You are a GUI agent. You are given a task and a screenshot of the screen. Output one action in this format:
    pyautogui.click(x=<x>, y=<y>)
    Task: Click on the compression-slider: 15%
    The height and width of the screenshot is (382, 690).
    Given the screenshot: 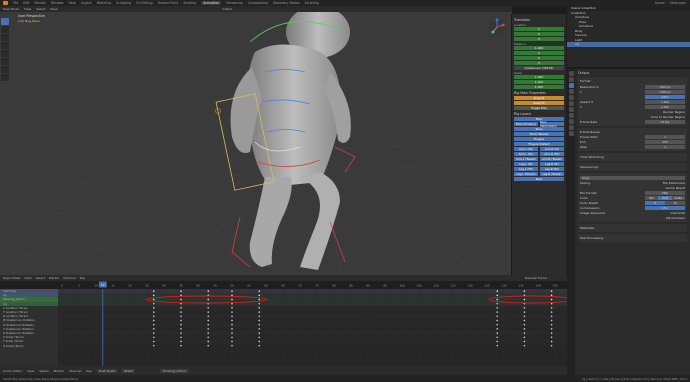 What is the action you would take?
    pyautogui.click(x=665, y=207)
    